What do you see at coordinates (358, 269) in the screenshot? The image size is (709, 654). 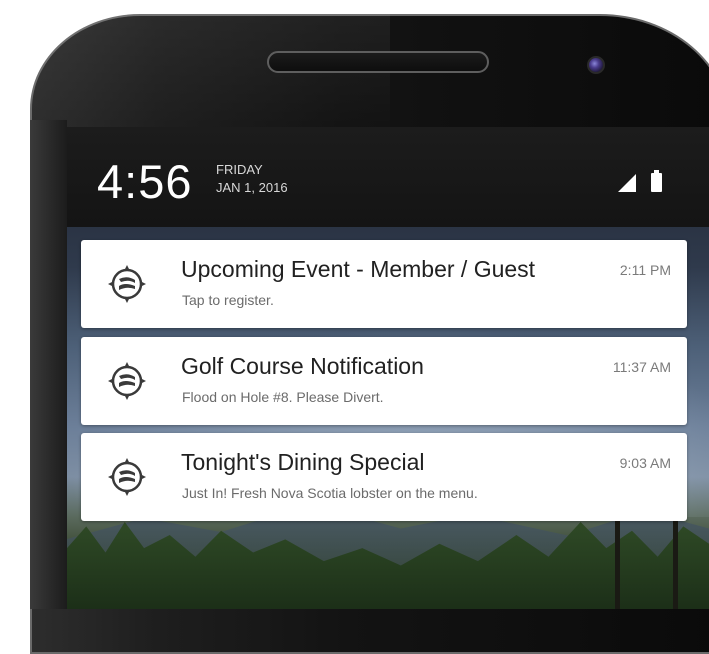 I see `notification-title: Upcoming Event - Member / Guest` at bounding box center [358, 269].